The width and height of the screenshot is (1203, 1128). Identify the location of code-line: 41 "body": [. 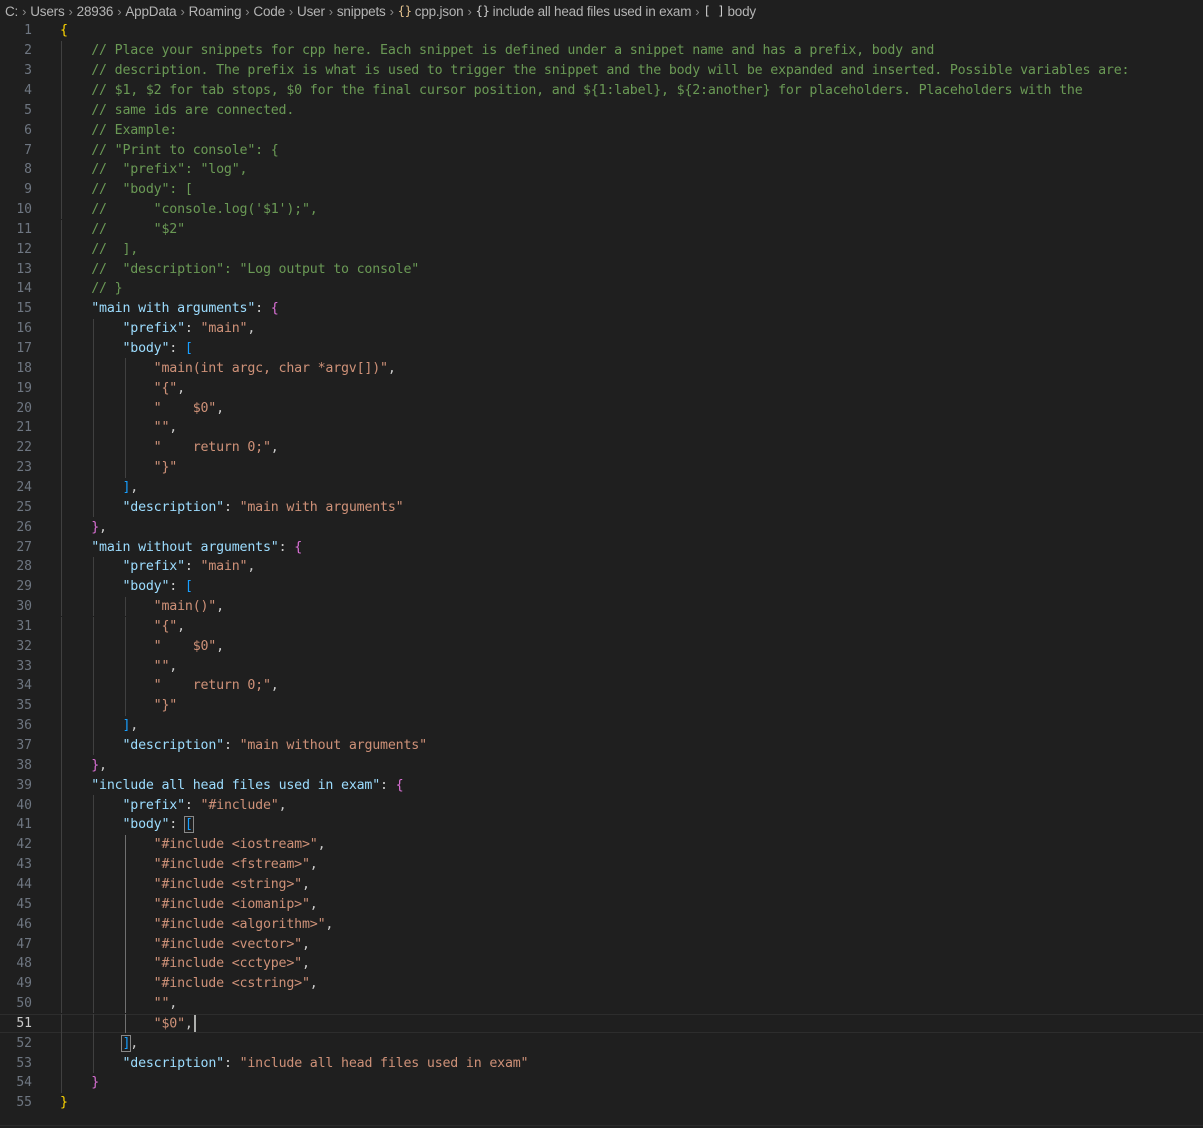
(601, 825).